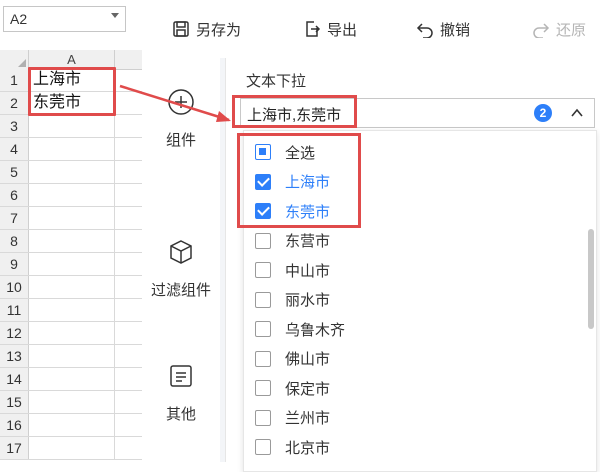  I want to click on cell-a6, so click(73, 195).